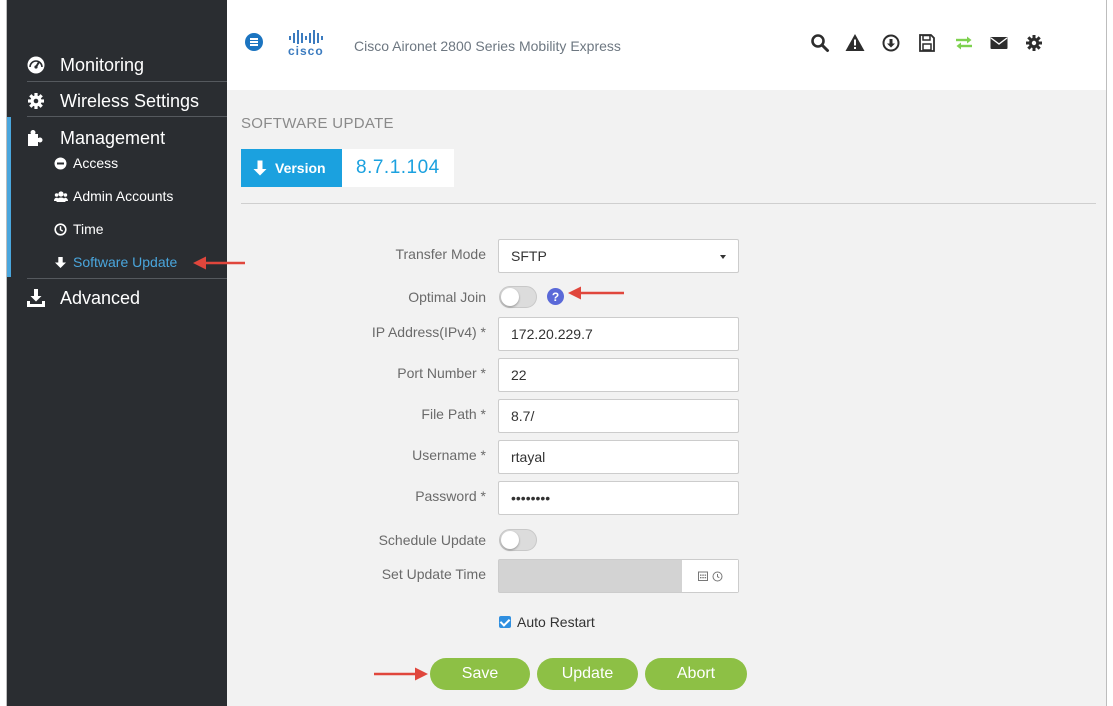 This screenshot has width=1113, height=706. What do you see at coordinates (518, 540) in the screenshot?
I see `schedule-update-toggle` at bounding box center [518, 540].